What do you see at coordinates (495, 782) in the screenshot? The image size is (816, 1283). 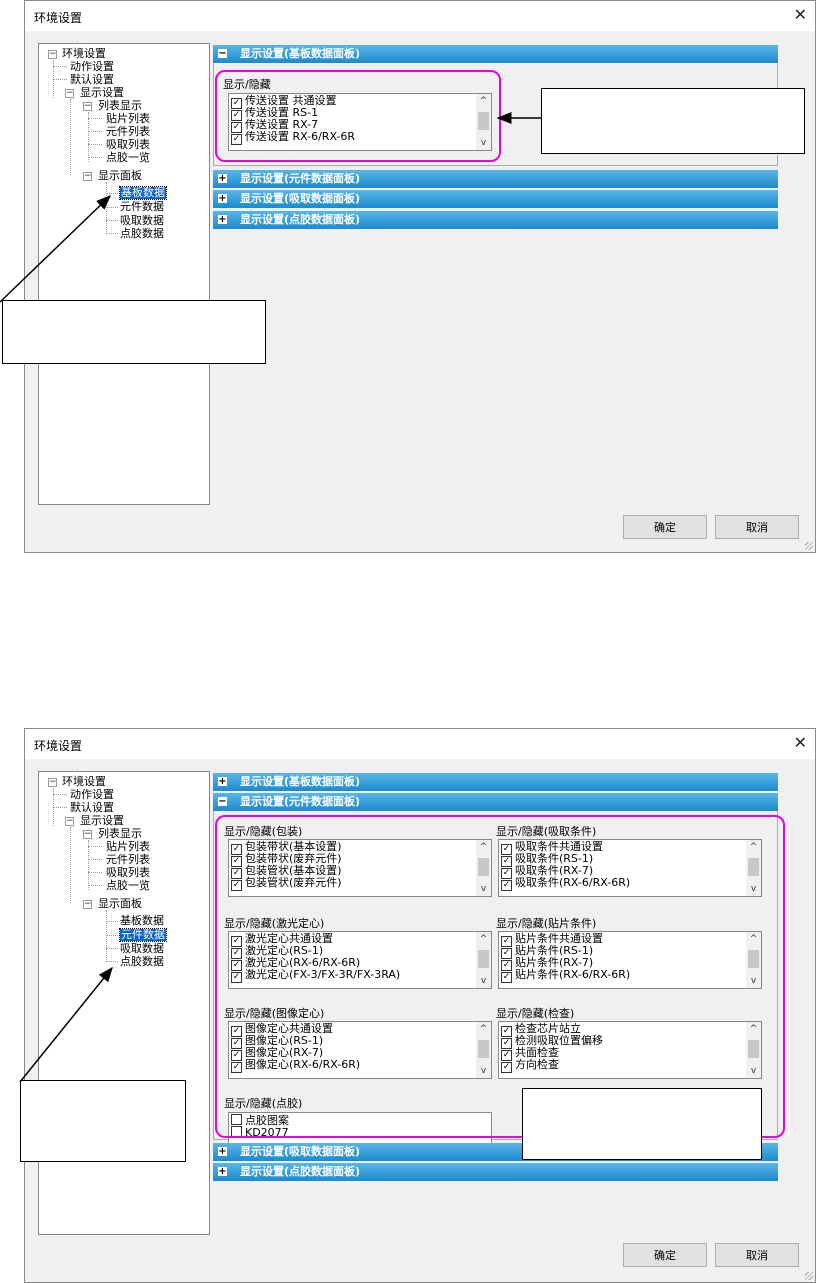 I see `panel-header-board: + 显示设置(基板数据面板)` at bounding box center [495, 782].